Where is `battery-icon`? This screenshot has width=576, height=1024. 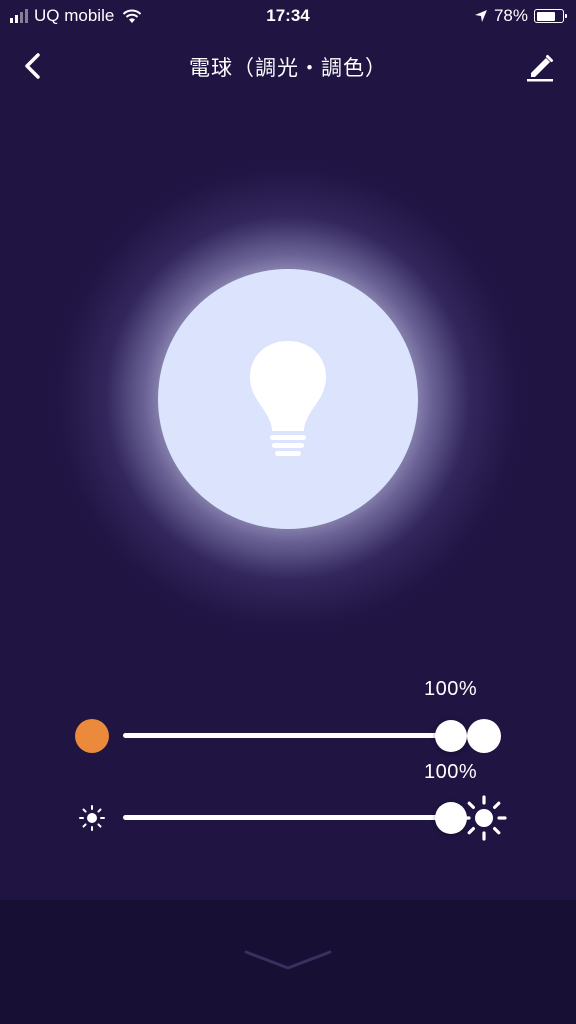
battery-icon is located at coordinates (550, 16).